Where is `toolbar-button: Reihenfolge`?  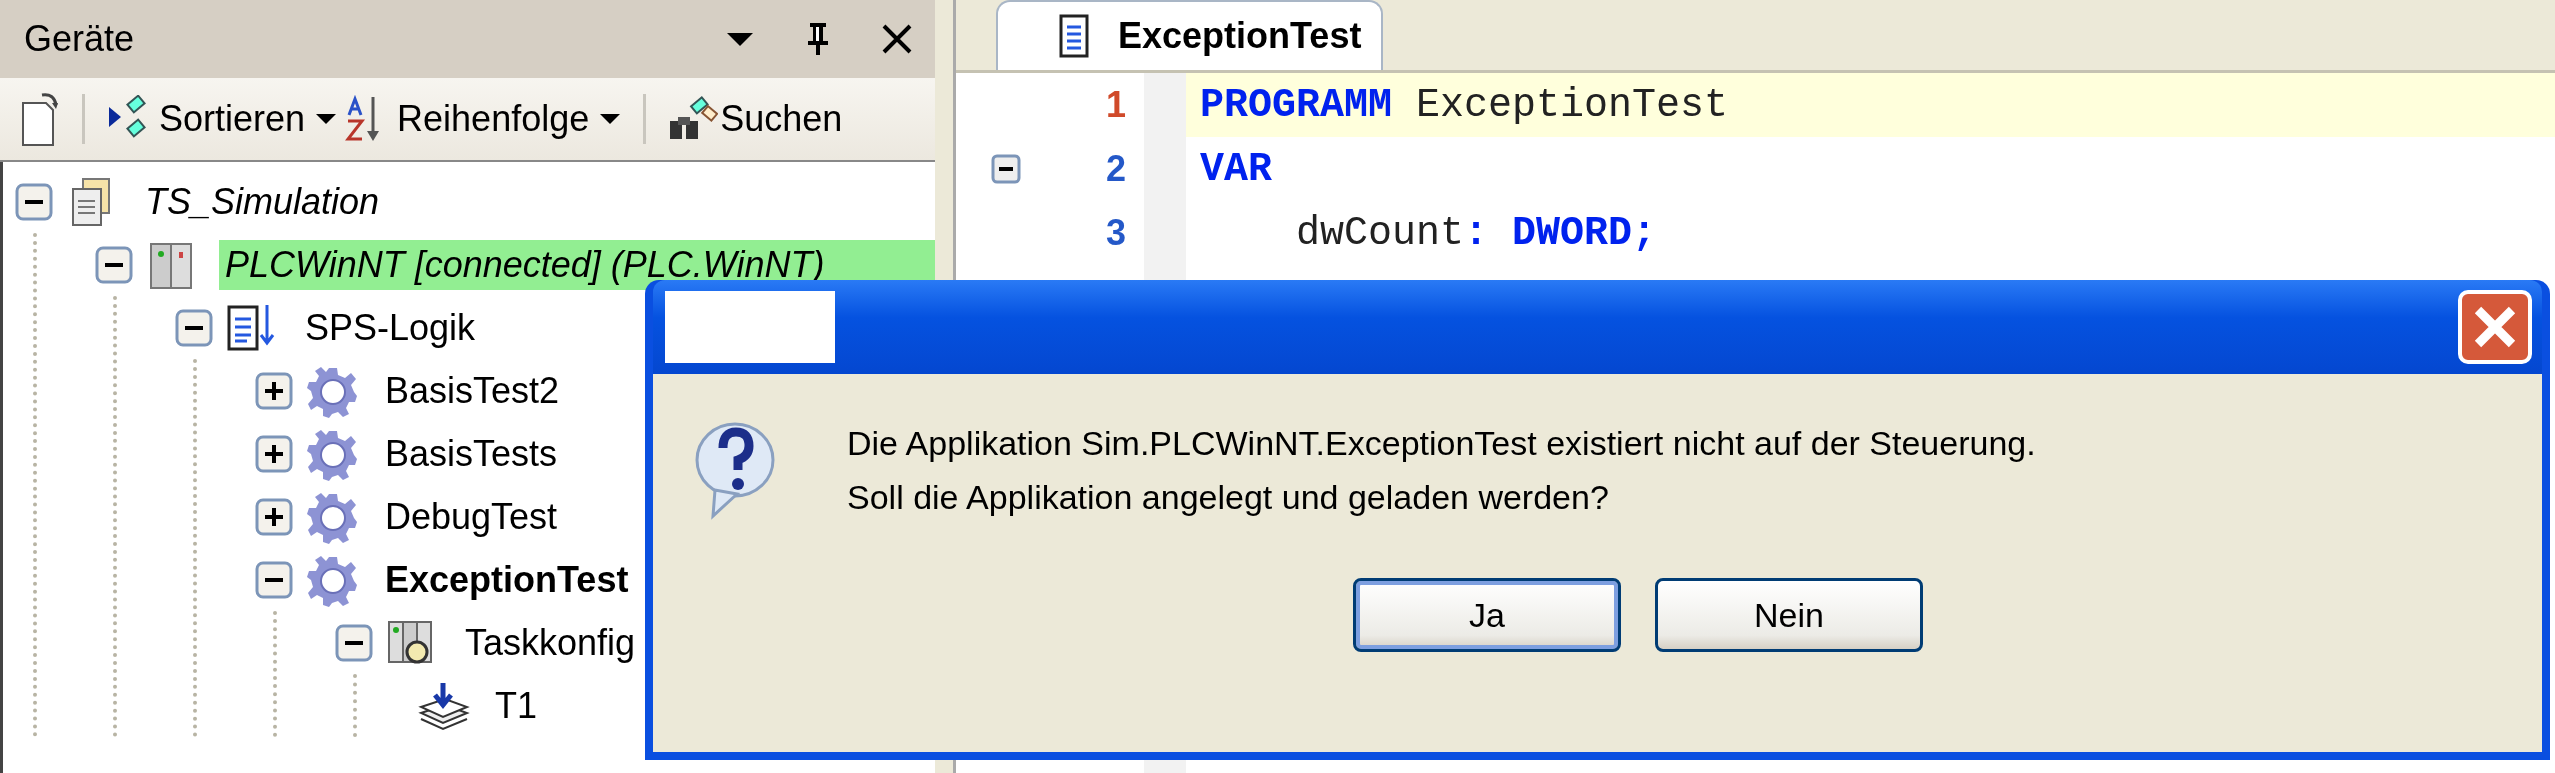
toolbar-button: Reihenfolge is located at coordinates (483, 119).